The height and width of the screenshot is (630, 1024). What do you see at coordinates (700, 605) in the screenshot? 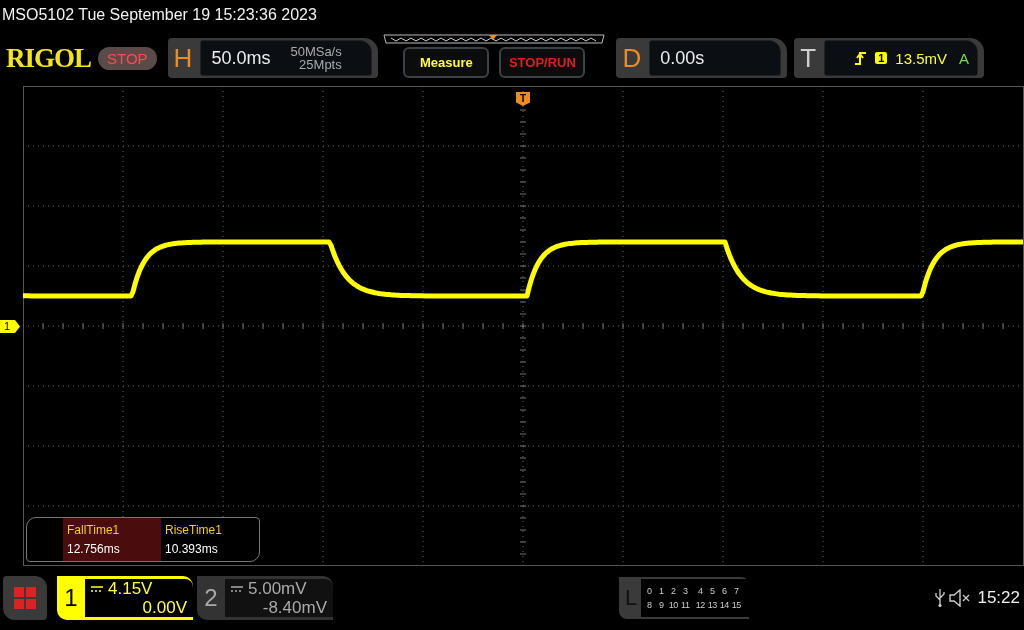
I see `logic-channel-number: 12` at bounding box center [700, 605].